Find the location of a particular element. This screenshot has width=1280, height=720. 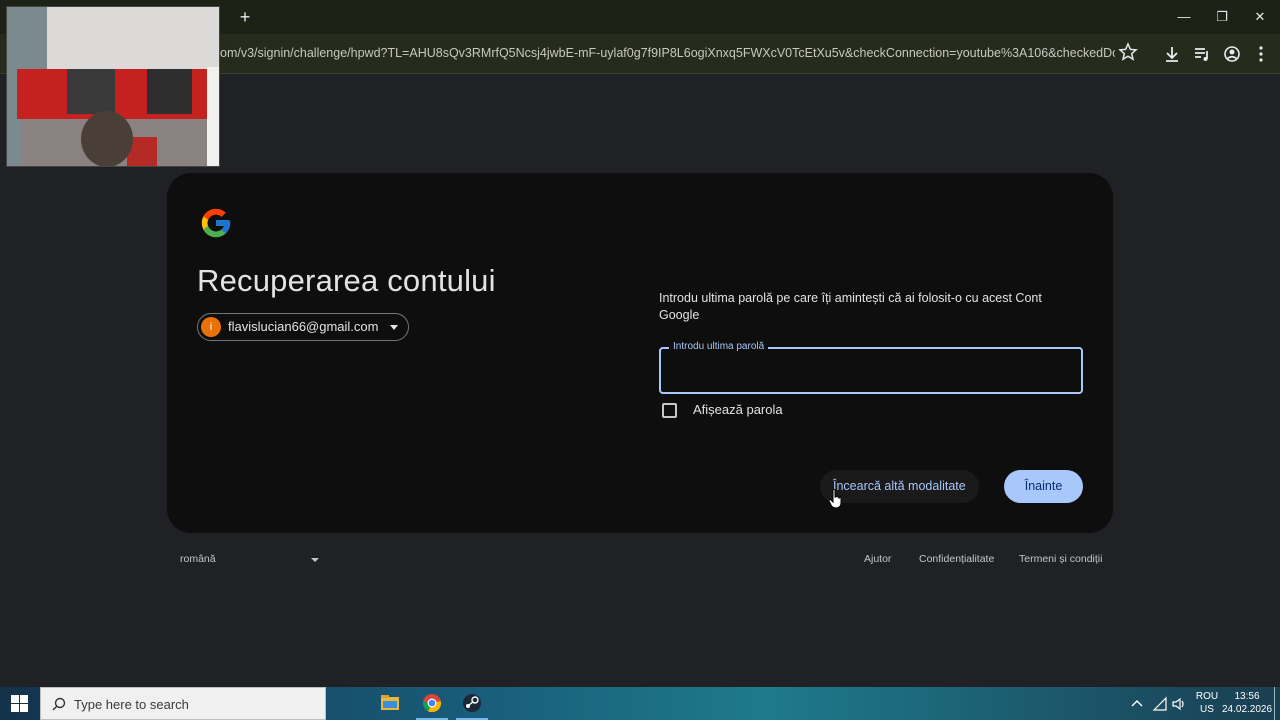

password-field: Introdu ultima parolă is located at coordinates (871, 367).